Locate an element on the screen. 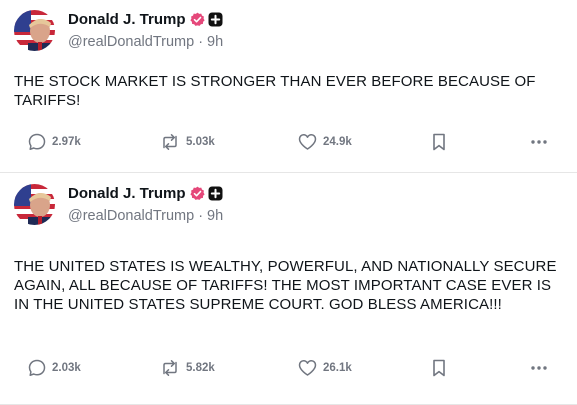 This screenshot has height=405, width=577. reply-button: 2.97k is located at coordinates (54, 142).